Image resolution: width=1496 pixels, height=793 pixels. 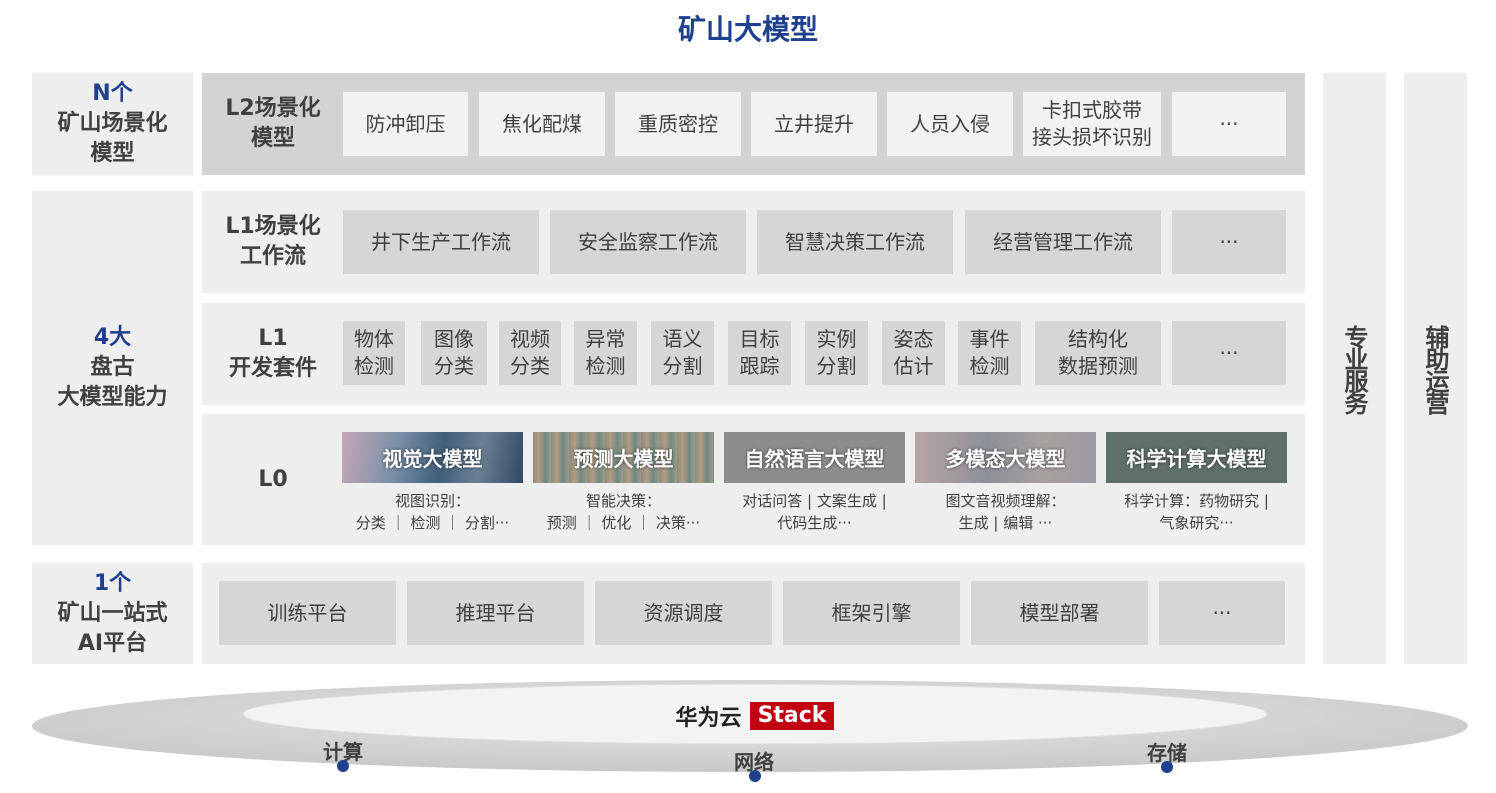 What do you see at coordinates (432, 523) in the screenshot?
I see `model-desc-line: 分类 ｜ 检测 ｜ 分割···` at bounding box center [432, 523].